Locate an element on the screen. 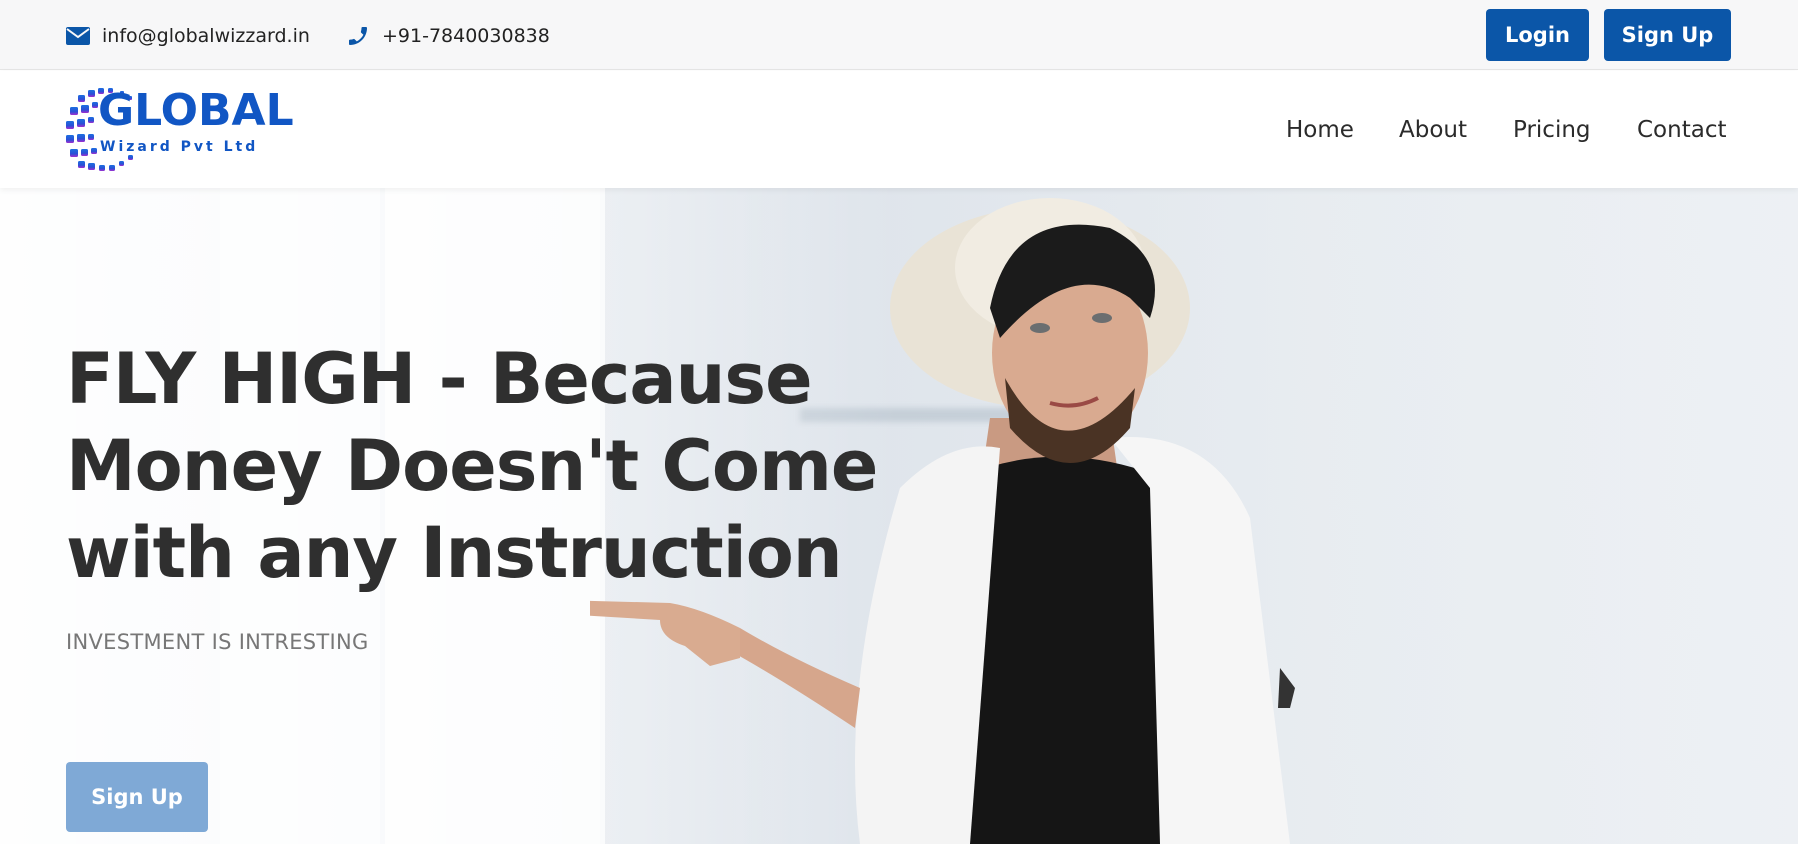 The image size is (1798, 844). logo-tagline: Wizard Pvt Ltd is located at coordinates (179, 147).